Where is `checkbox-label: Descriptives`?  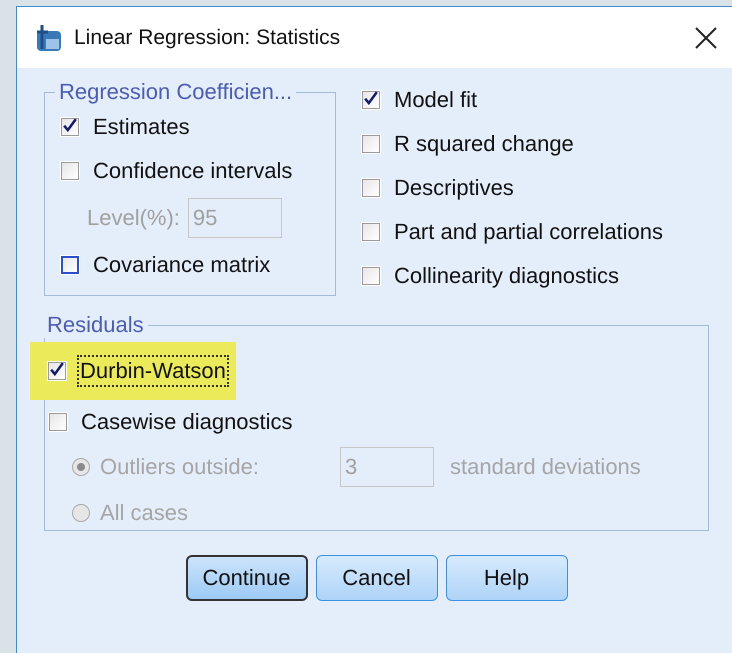 checkbox-label: Descriptives is located at coordinates (454, 188).